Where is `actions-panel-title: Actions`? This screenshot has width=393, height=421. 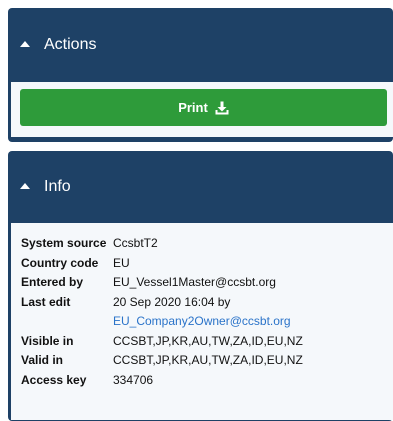 actions-panel-title: Actions is located at coordinates (70, 44).